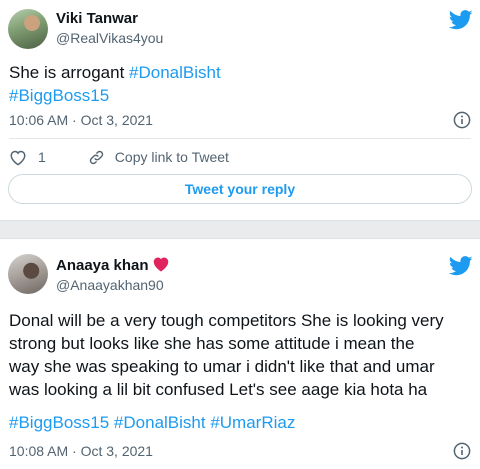  I want to click on heart-icon, so click(18, 158).